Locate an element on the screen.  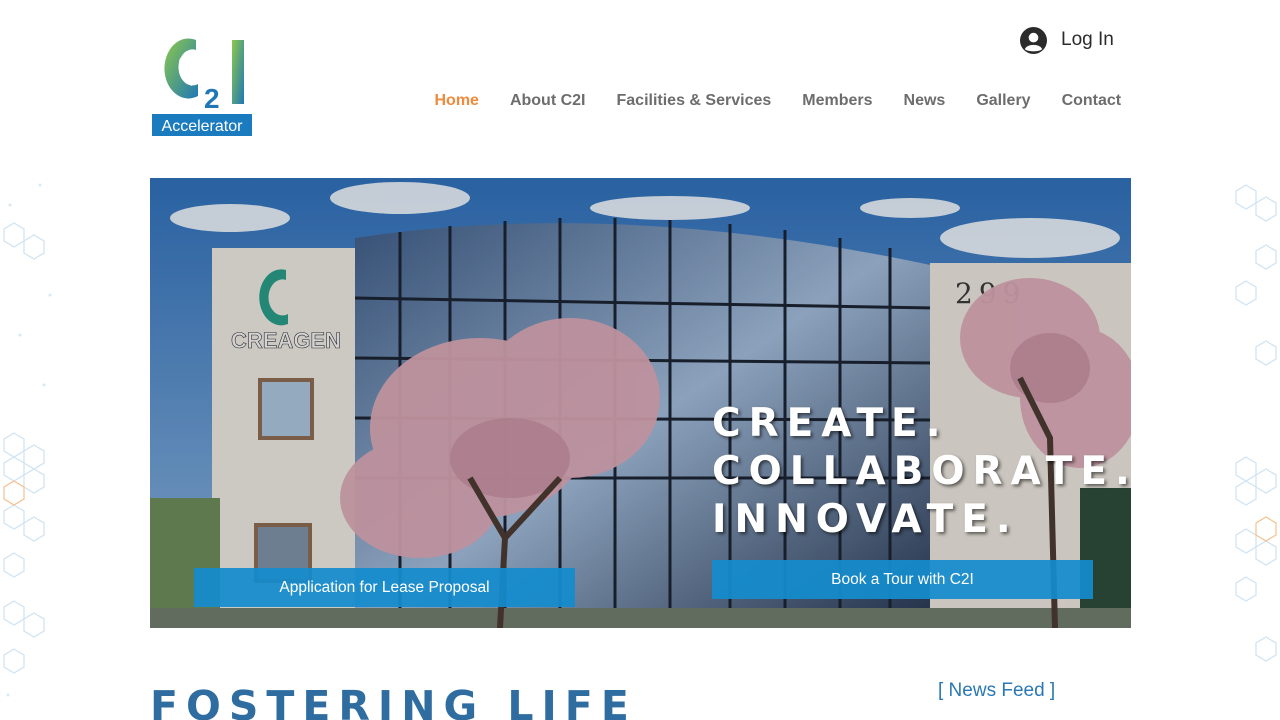
hexagon-pattern-right is located at coordinates (1245, 447).